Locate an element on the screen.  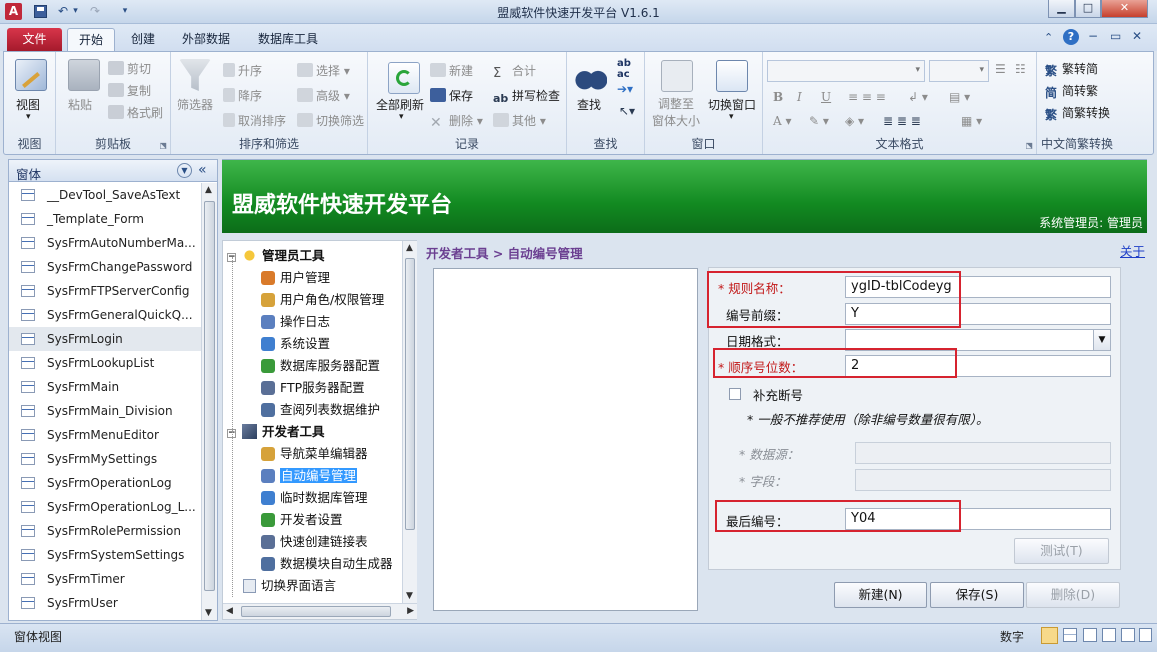
fit-form-icon is located at coordinates (677, 76).